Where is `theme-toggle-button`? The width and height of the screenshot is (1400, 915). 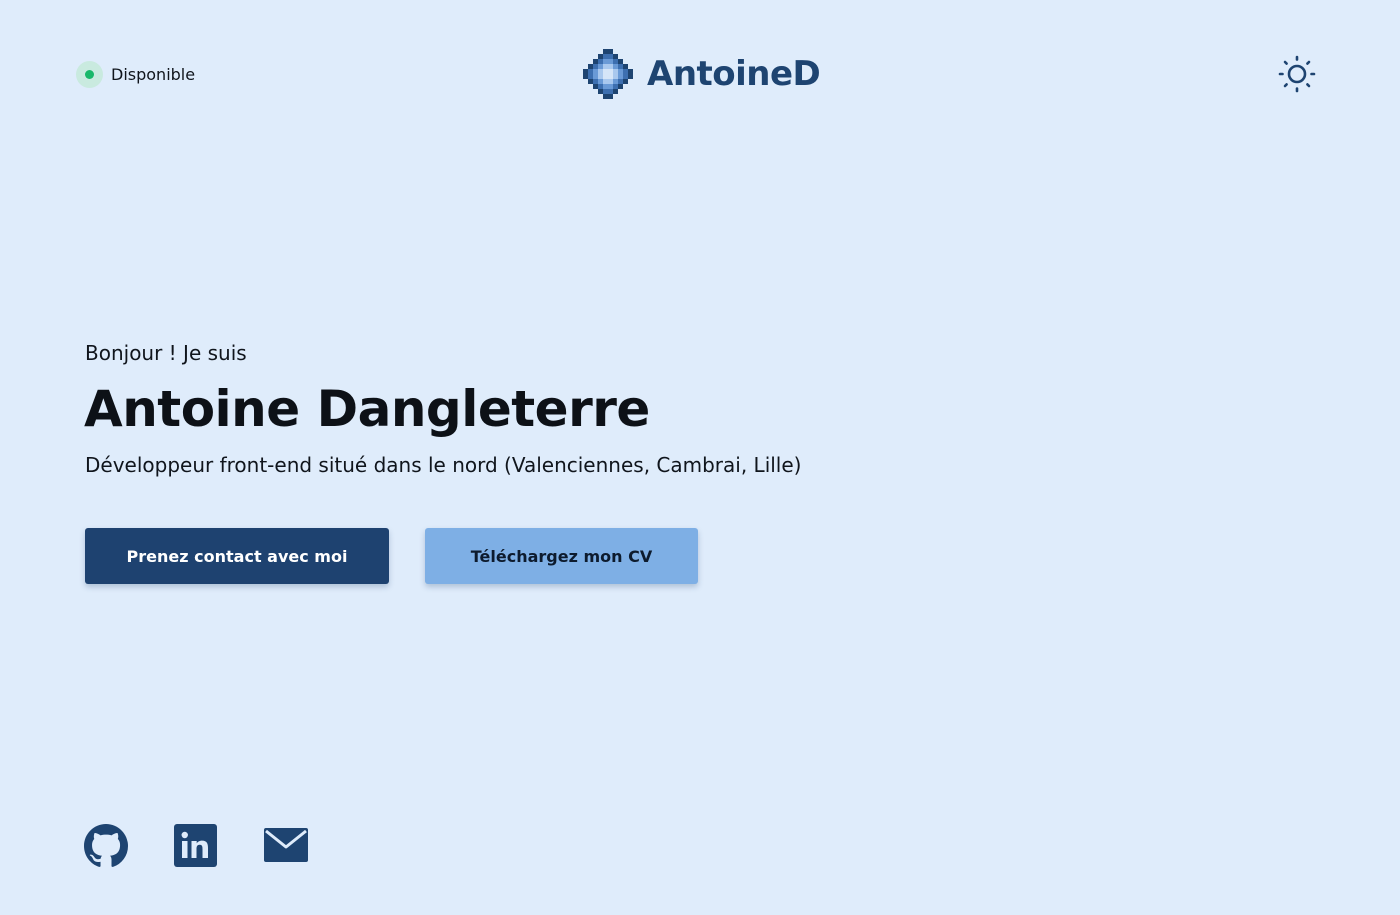
theme-toggle-button is located at coordinates (1297, 74).